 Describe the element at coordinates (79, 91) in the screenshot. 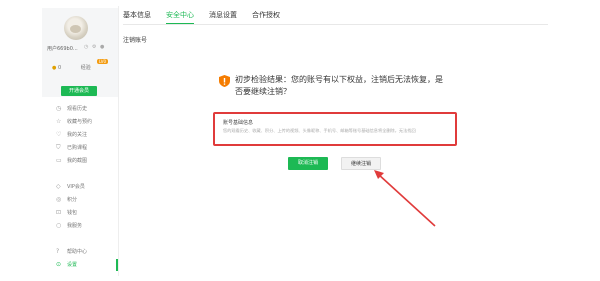

I see `vip-button: 开通会员` at that location.